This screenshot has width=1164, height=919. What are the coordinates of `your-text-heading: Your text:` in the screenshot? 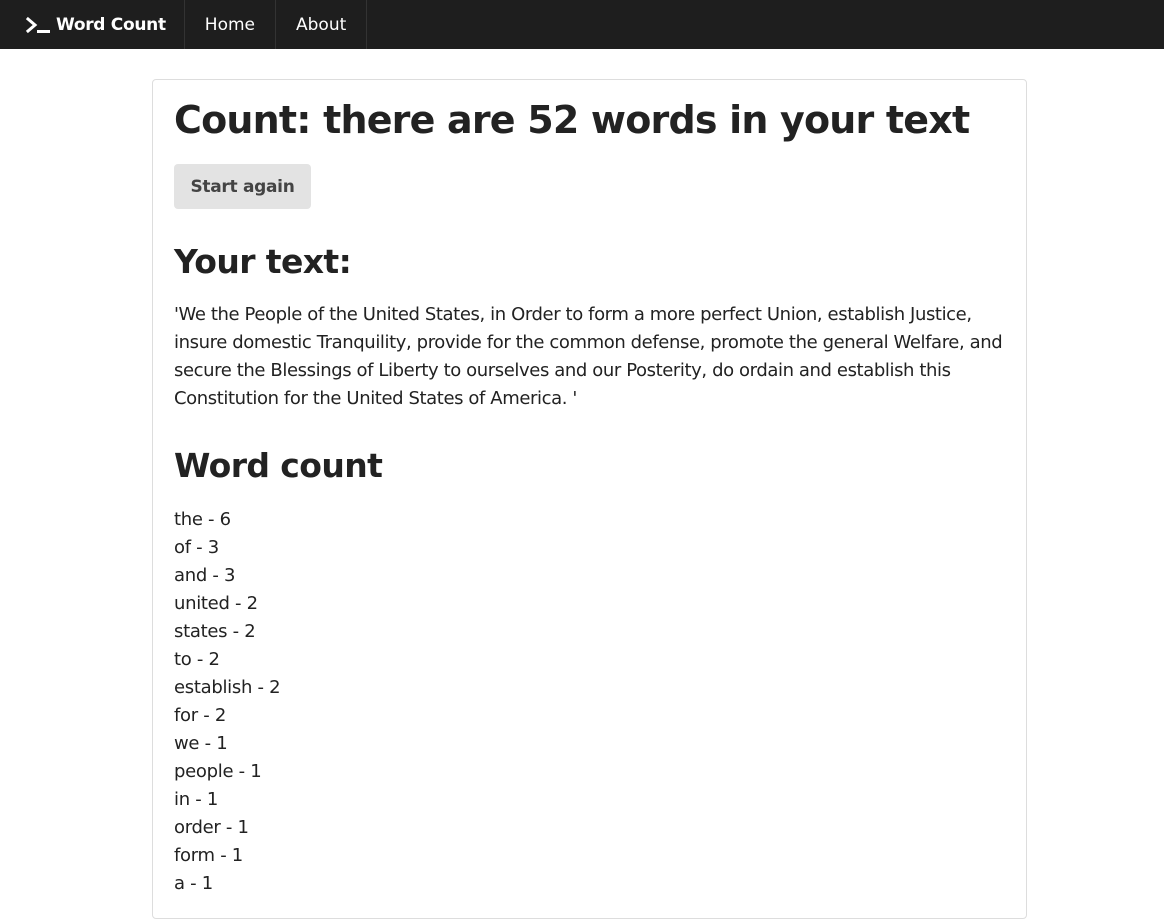 It's located at (263, 261).